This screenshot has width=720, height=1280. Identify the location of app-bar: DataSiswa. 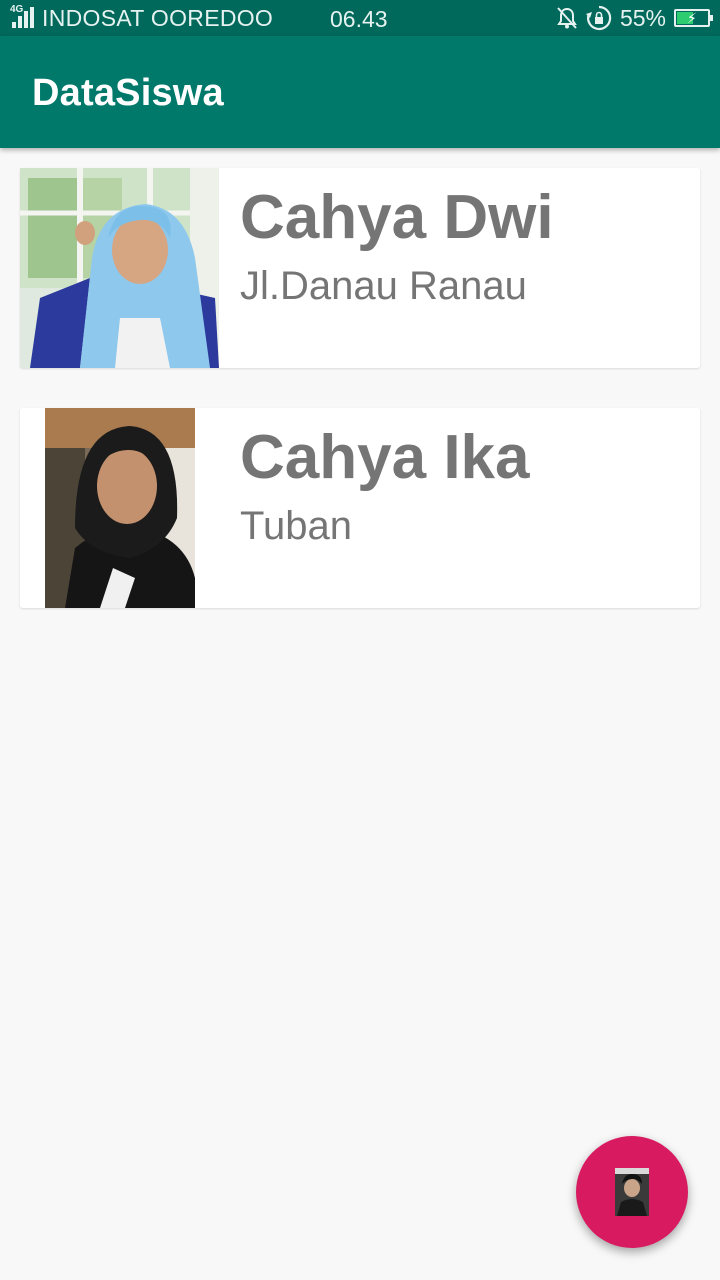
(360, 92).